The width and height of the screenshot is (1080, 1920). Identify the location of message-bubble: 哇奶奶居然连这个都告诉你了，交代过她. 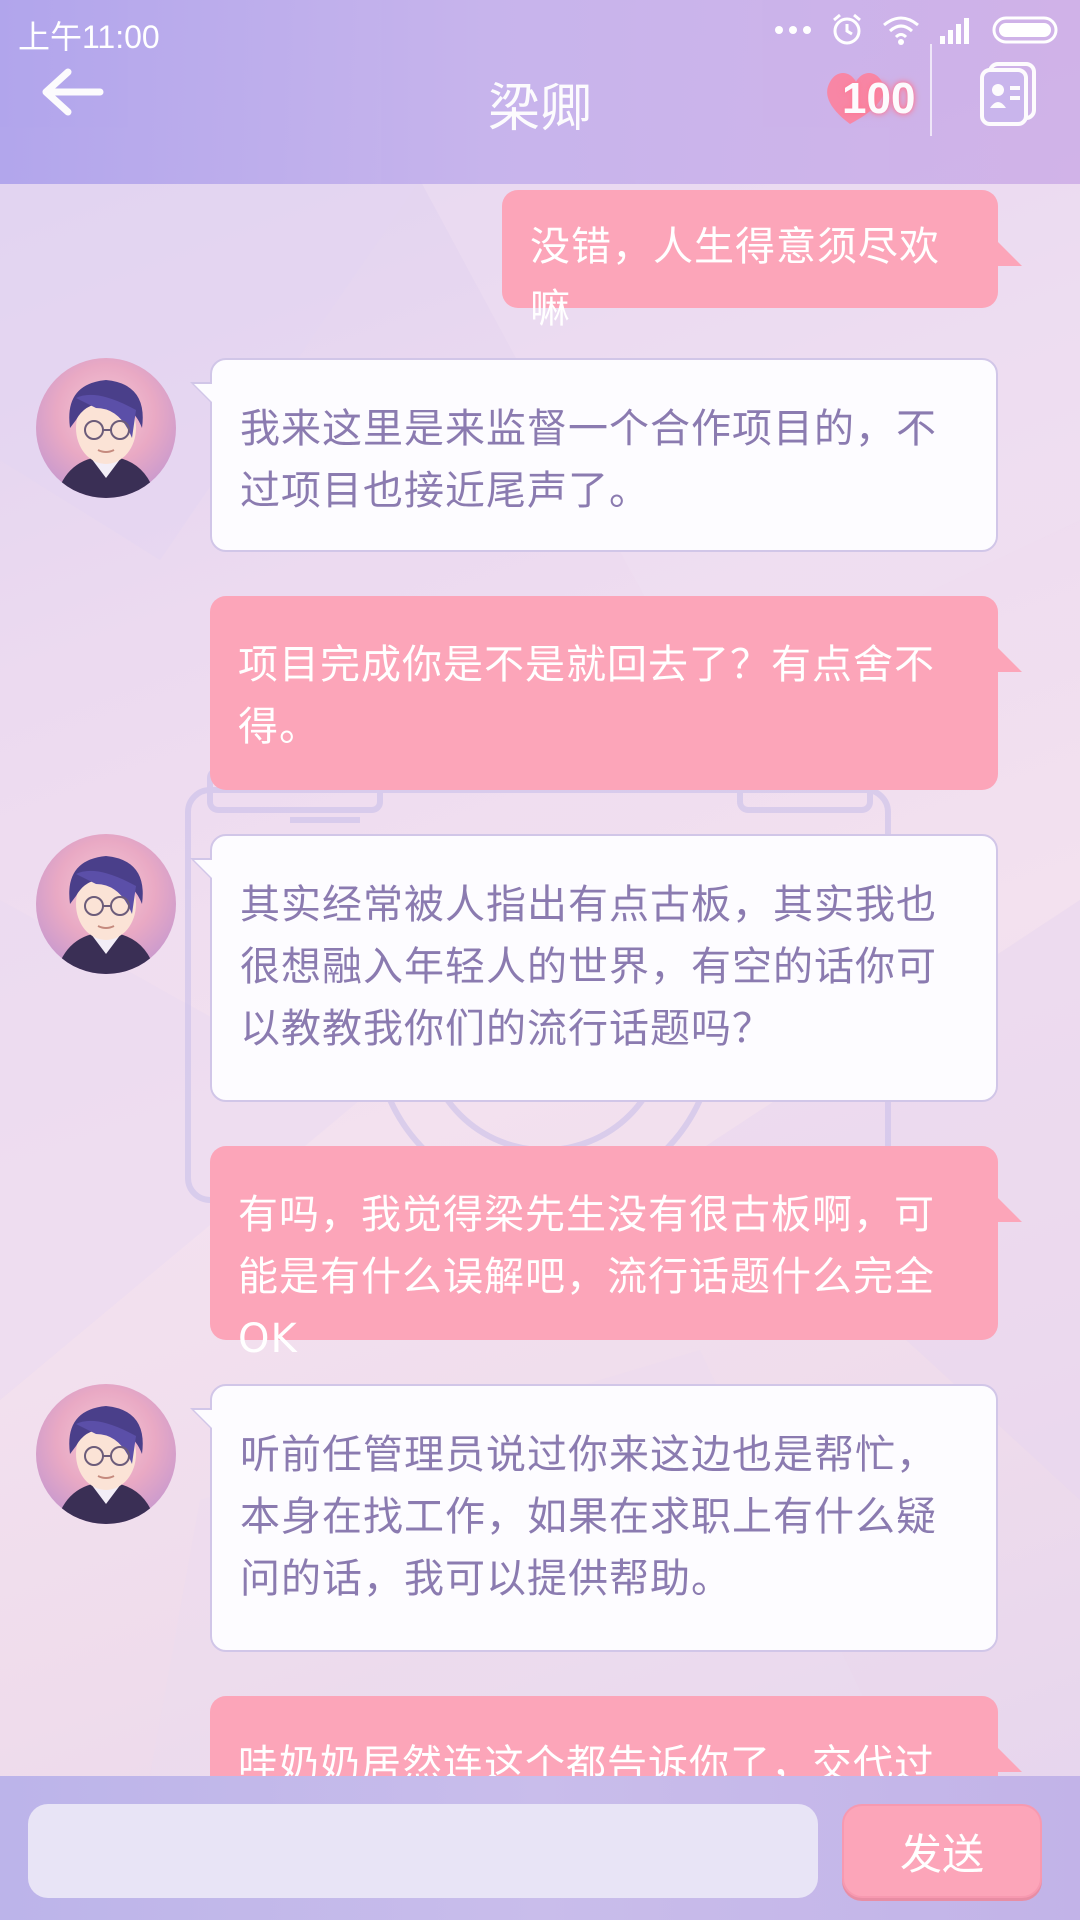
(616, 1736).